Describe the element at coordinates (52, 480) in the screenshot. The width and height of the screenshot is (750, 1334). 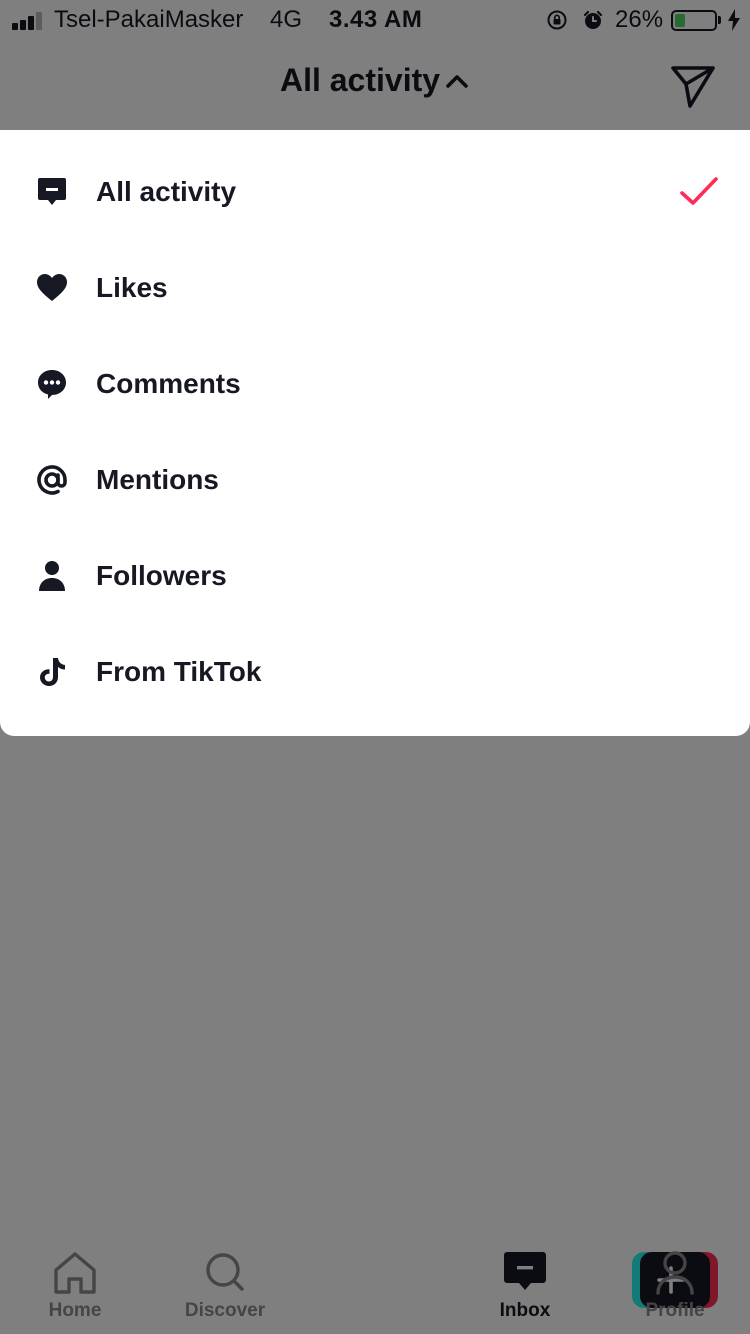
I see `at-icon` at that location.